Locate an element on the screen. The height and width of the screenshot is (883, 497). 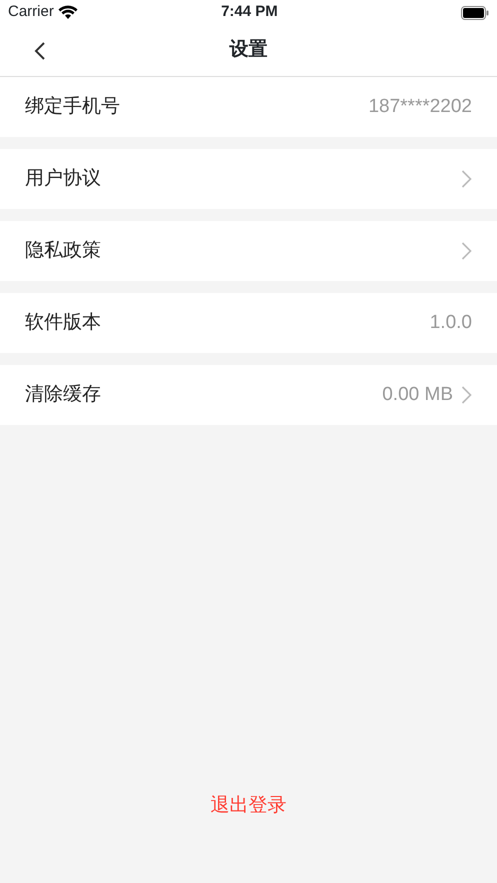
row-label: 隐私政策 is located at coordinates (63, 250).